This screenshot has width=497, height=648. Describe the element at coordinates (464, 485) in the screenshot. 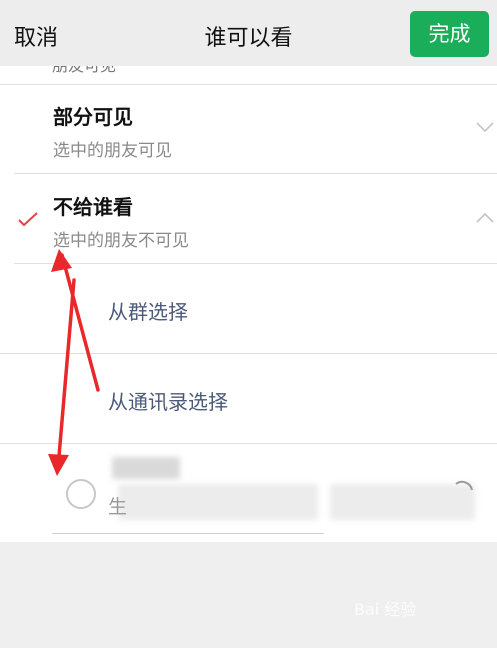

I see `radio-partial-icon` at that location.